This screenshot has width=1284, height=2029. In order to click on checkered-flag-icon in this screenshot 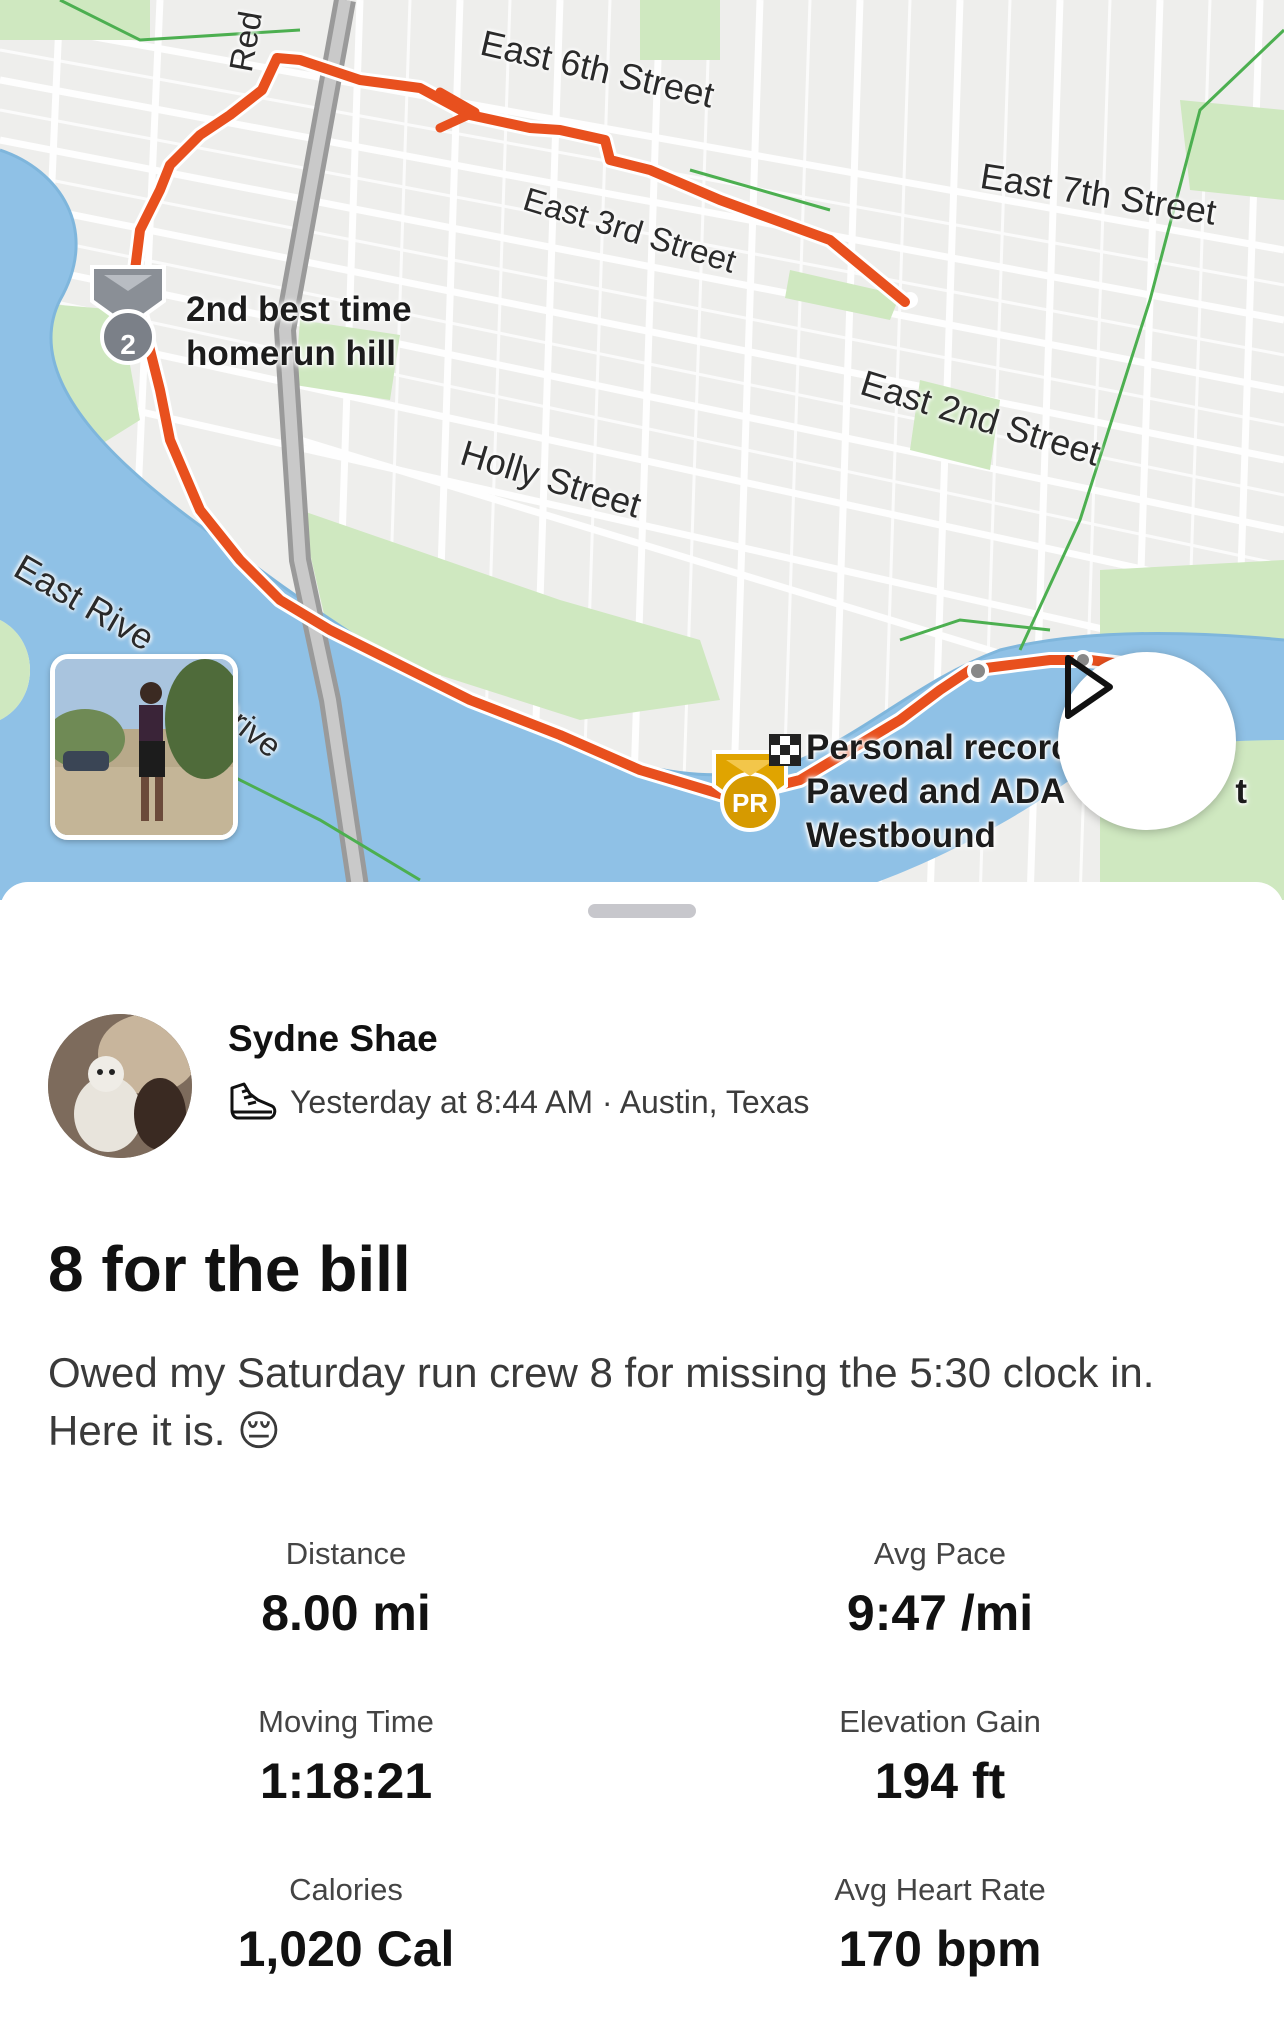, I will do `click(785, 750)`.